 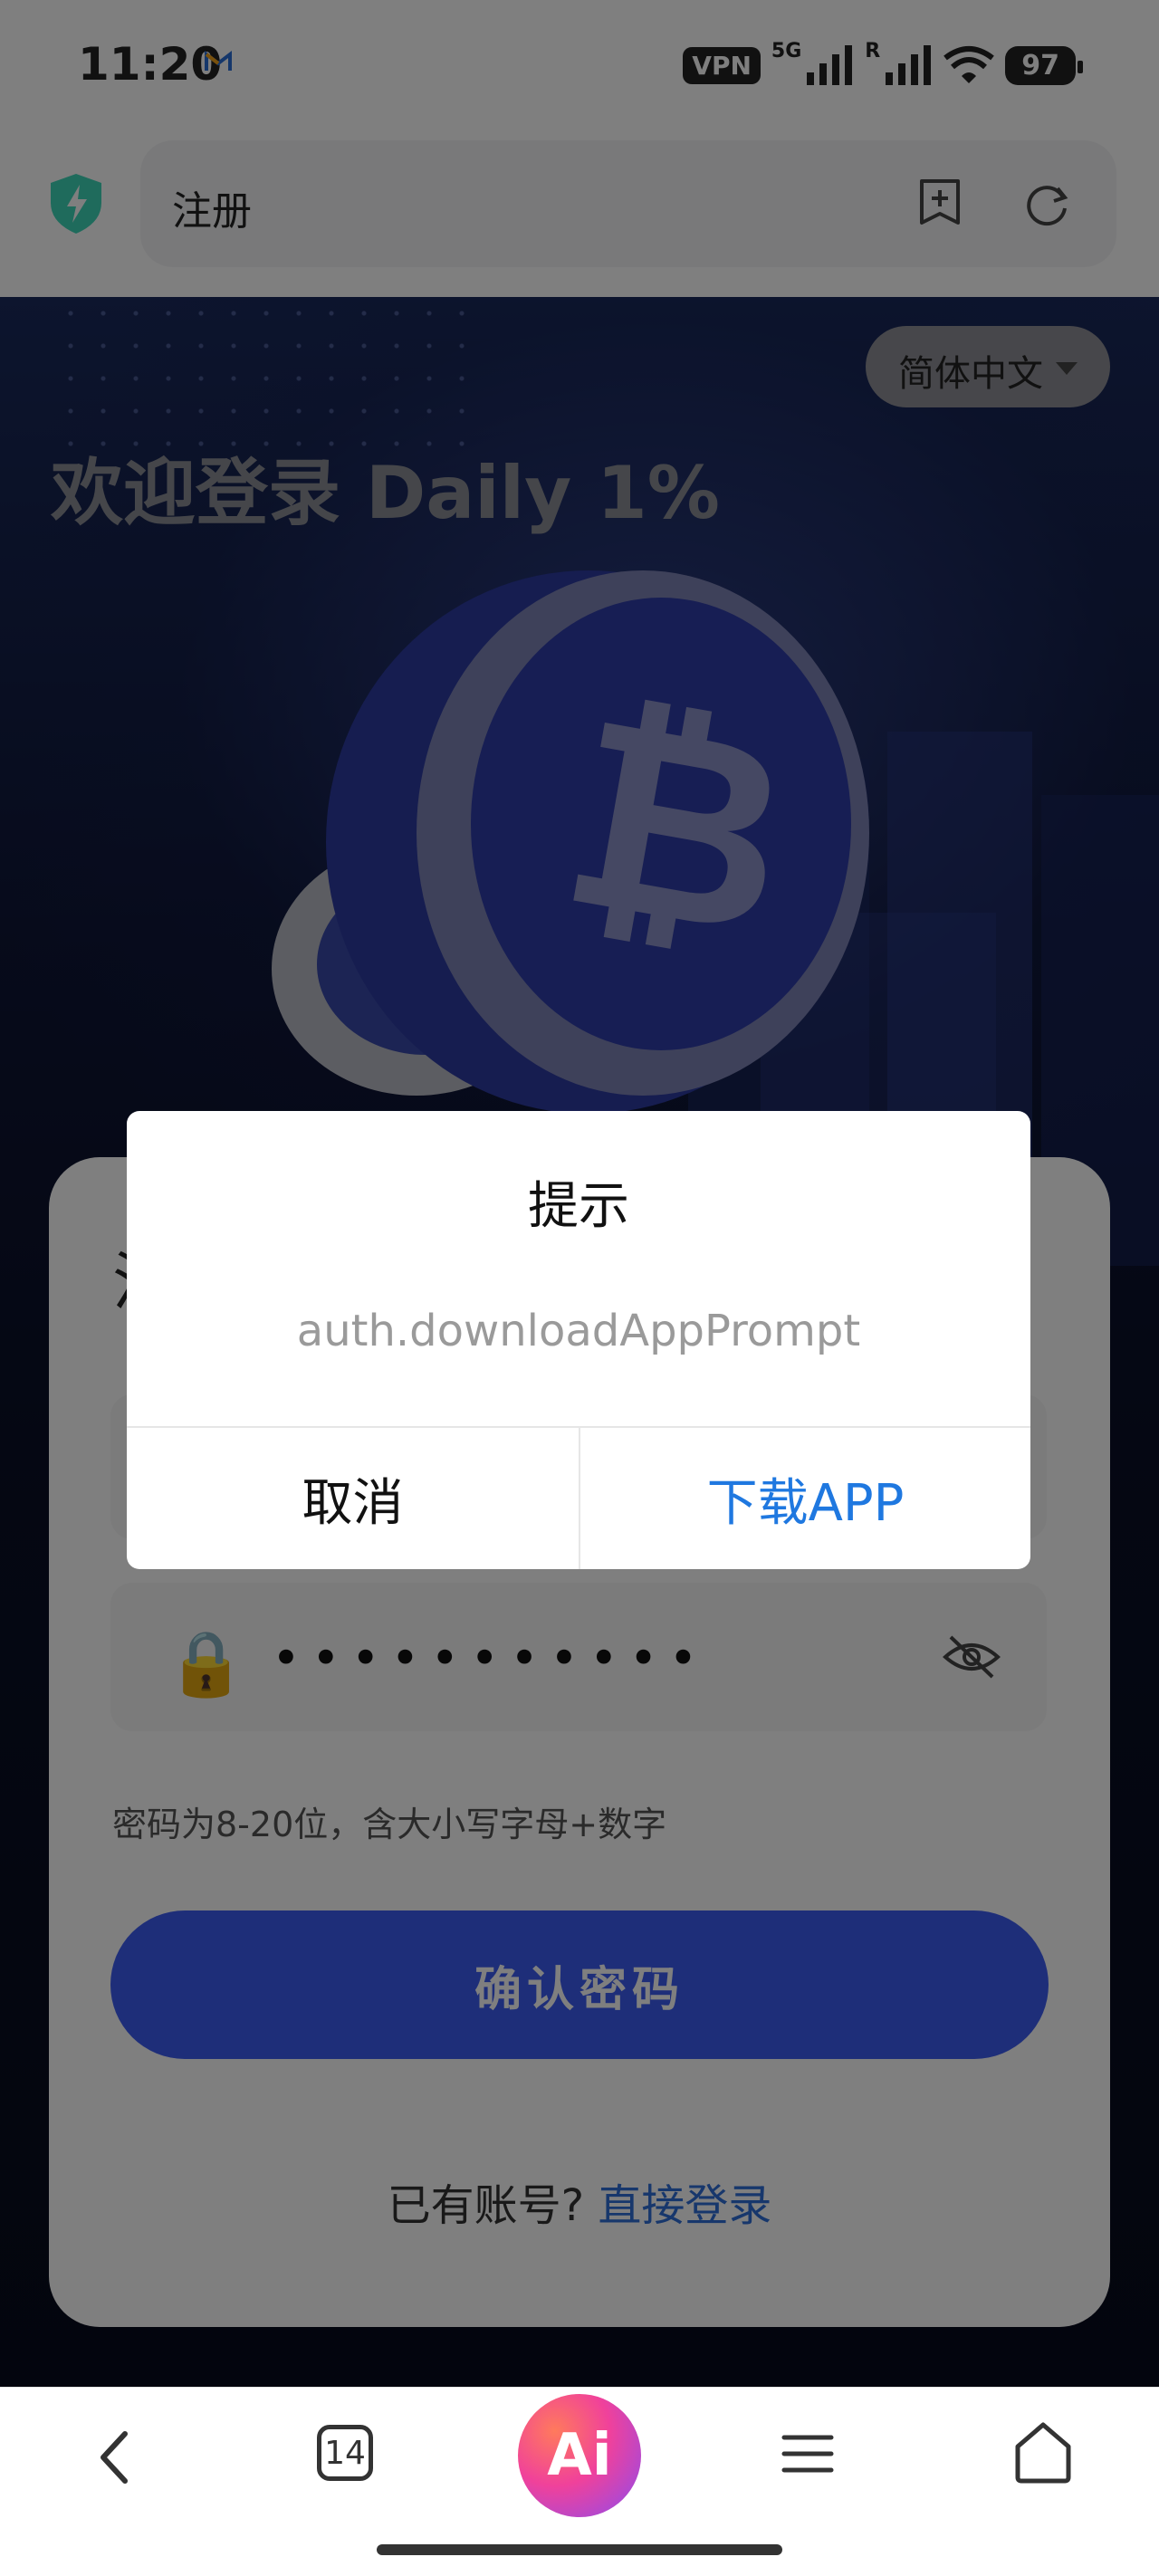 What do you see at coordinates (345, 2453) in the screenshot?
I see `tabs-count-button: 14` at bounding box center [345, 2453].